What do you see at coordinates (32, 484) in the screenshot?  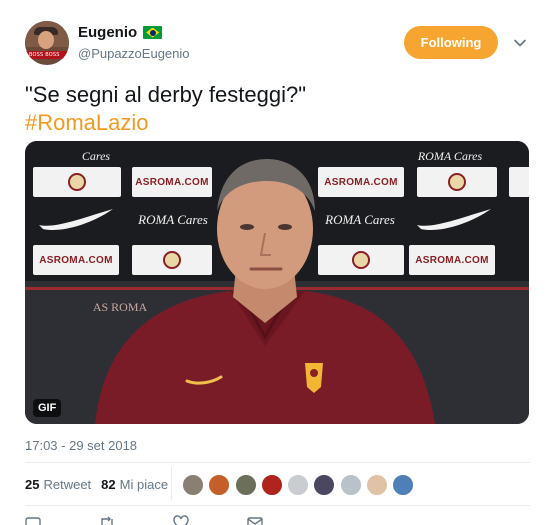 I see `retweet-count: 25` at bounding box center [32, 484].